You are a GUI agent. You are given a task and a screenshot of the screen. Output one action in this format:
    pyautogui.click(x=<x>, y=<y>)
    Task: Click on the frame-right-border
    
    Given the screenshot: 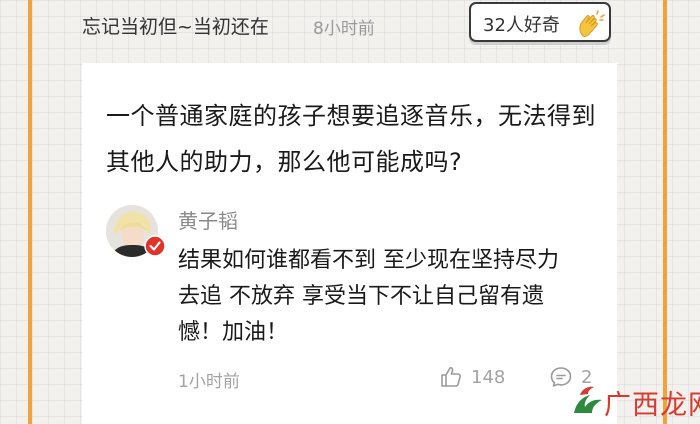 What is the action you would take?
    pyautogui.click(x=665, y=212)
    